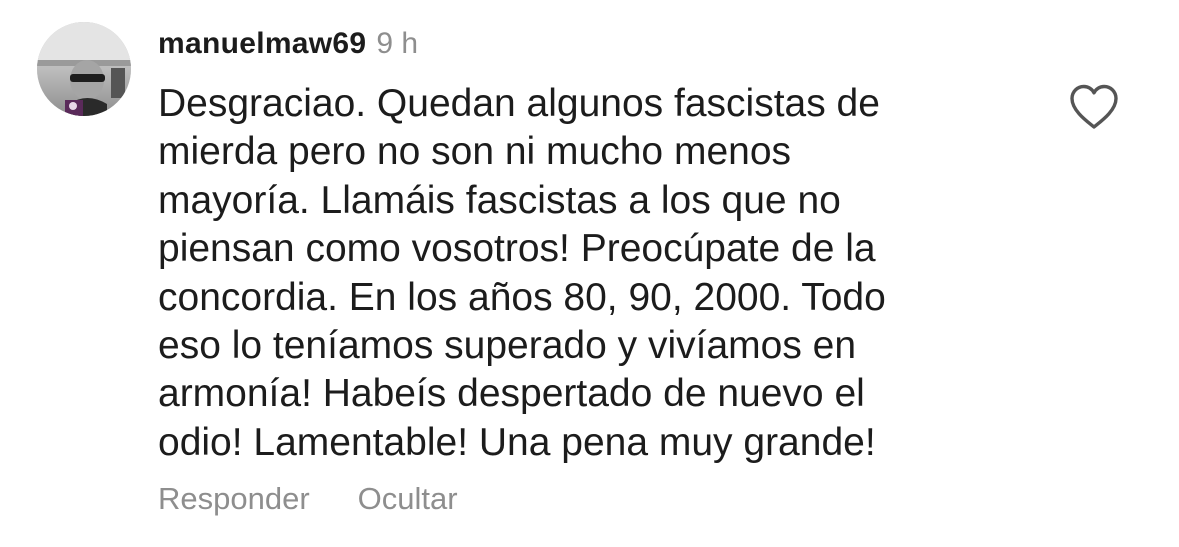 The width and height of the screenshot is (1179, 547). What do you see at coordinates (408, 498) in the screenshot?
I see `hide-button: Ocultar` at bounding box center [408, 498].